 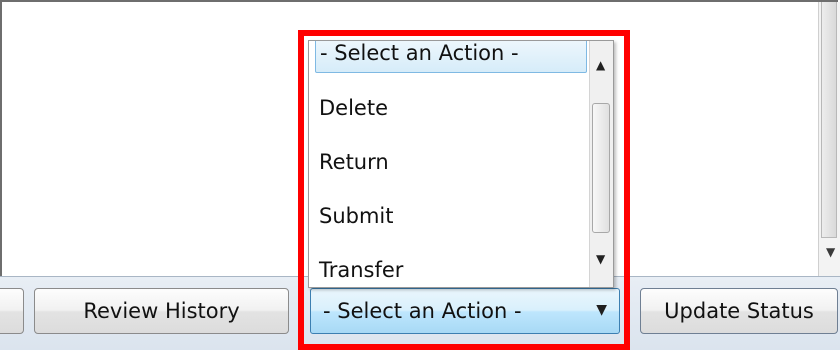 I want to click on dropdown-option-label: Submit, so click(x=356, y=216).